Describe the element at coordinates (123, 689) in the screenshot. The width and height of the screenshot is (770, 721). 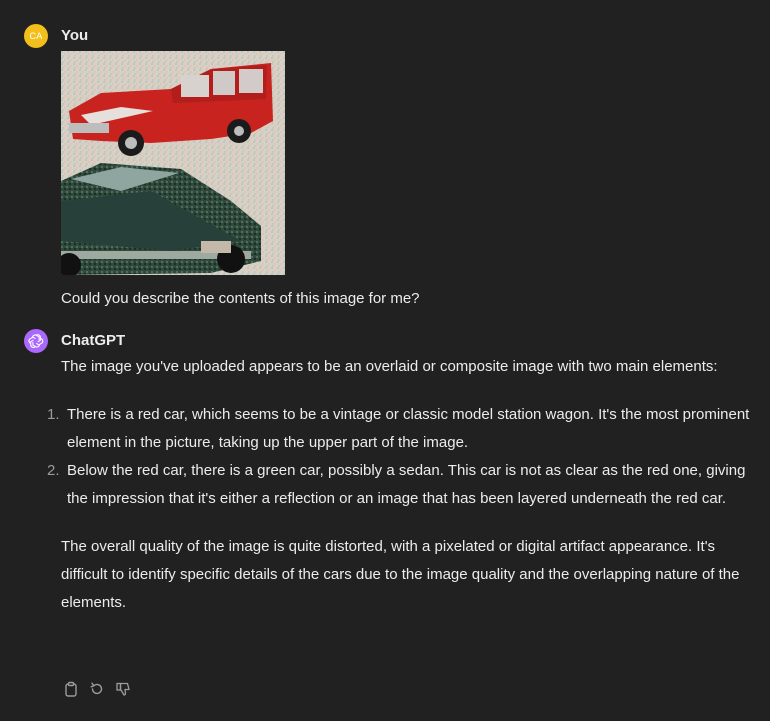
I see `thumbs-down-icon` at that location.